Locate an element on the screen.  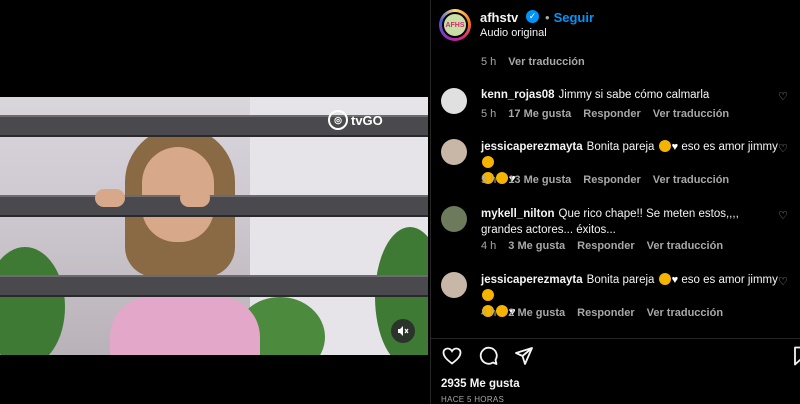
comment-icon is located at coordinates (488, 355).